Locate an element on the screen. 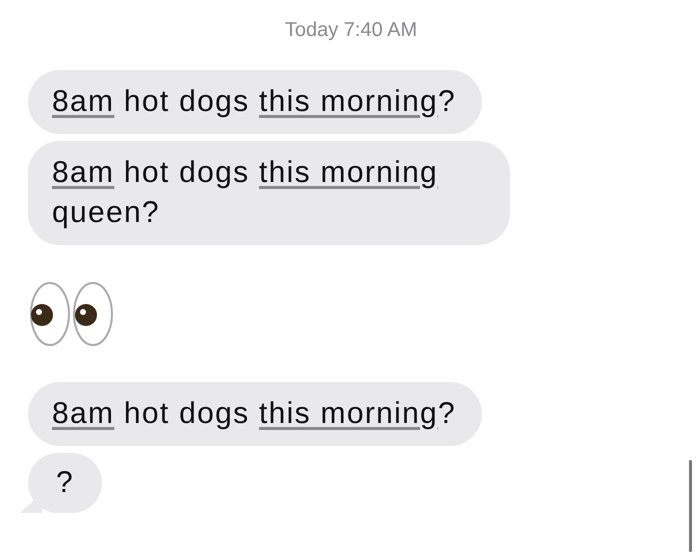  eyes-icon is located at coordinates (72, 314).